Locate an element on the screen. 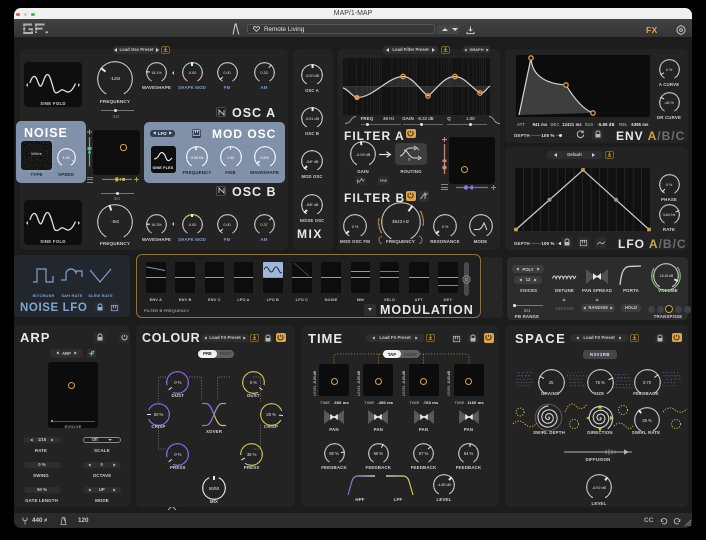 The image size is (706, 540). svg-text: B is located at coordinates (409, 159).